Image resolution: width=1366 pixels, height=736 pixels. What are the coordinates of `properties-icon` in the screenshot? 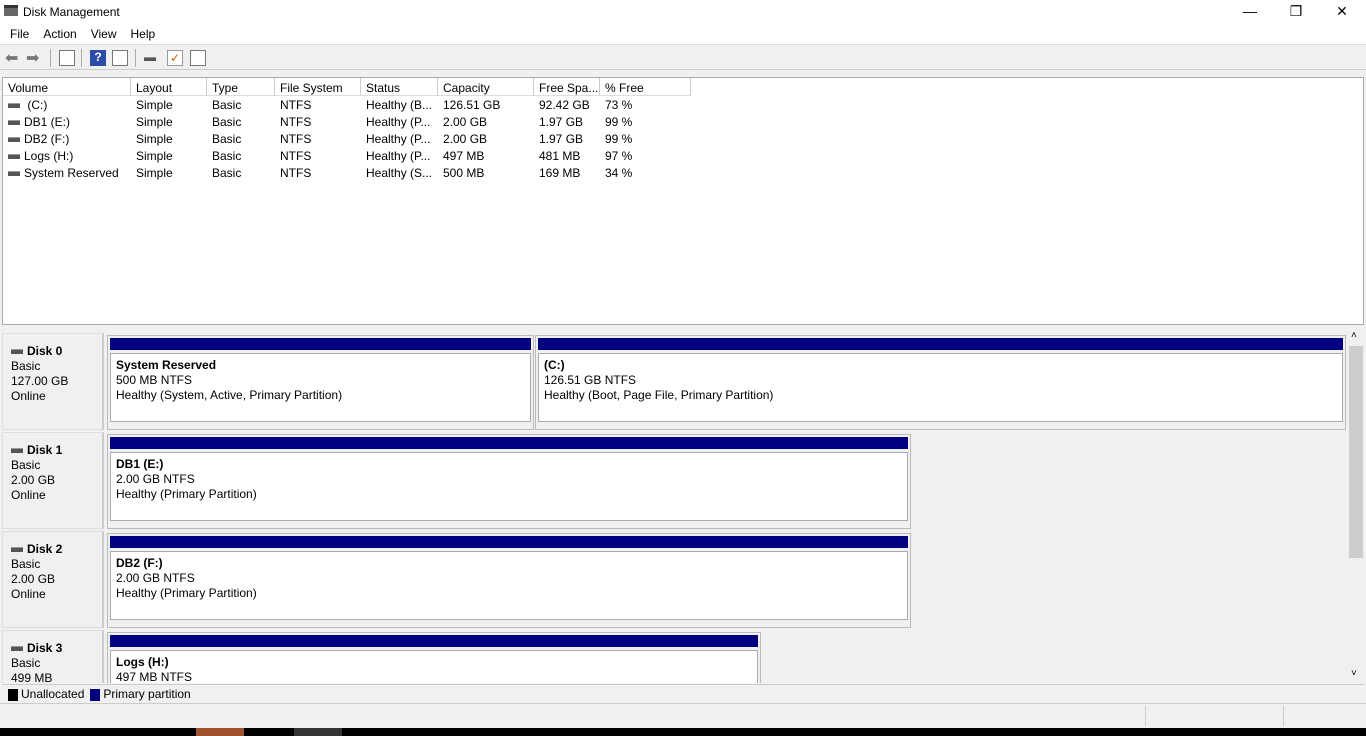 It's located at (198, 58).